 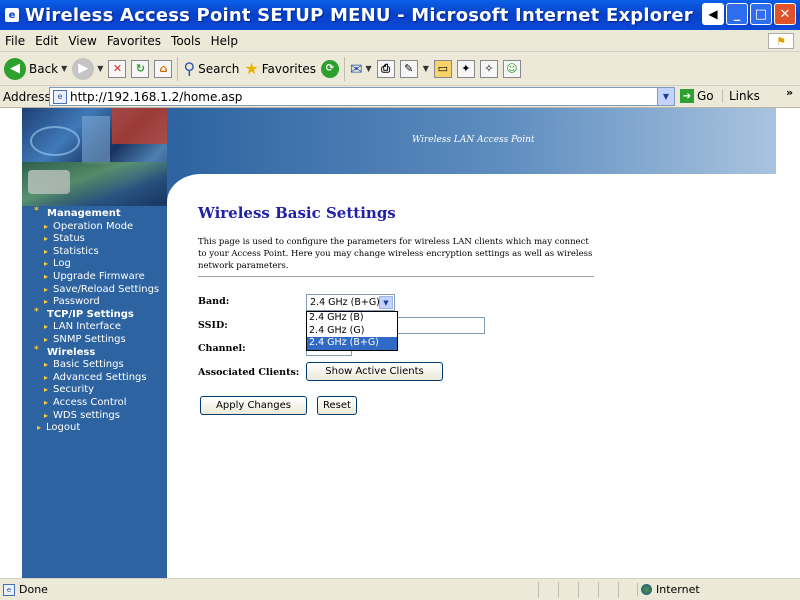 What do you see at coordinates (352, 318) in the screenshot?
I see `band-option: 2.4 GHz (B)` at bounding box center [352, 318].